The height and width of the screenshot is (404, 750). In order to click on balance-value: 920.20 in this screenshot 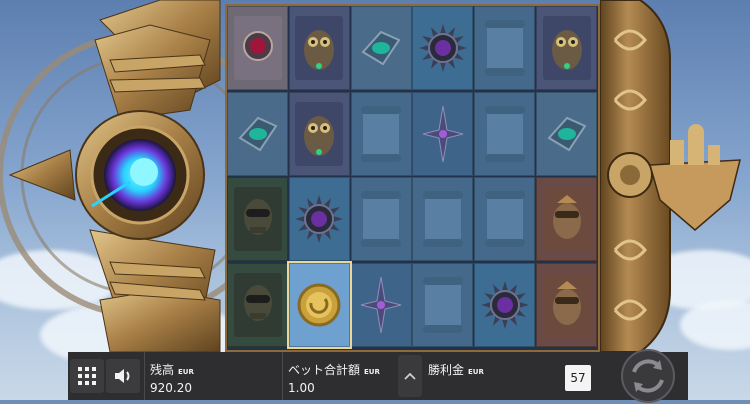, I will do `click(171, 388)`.